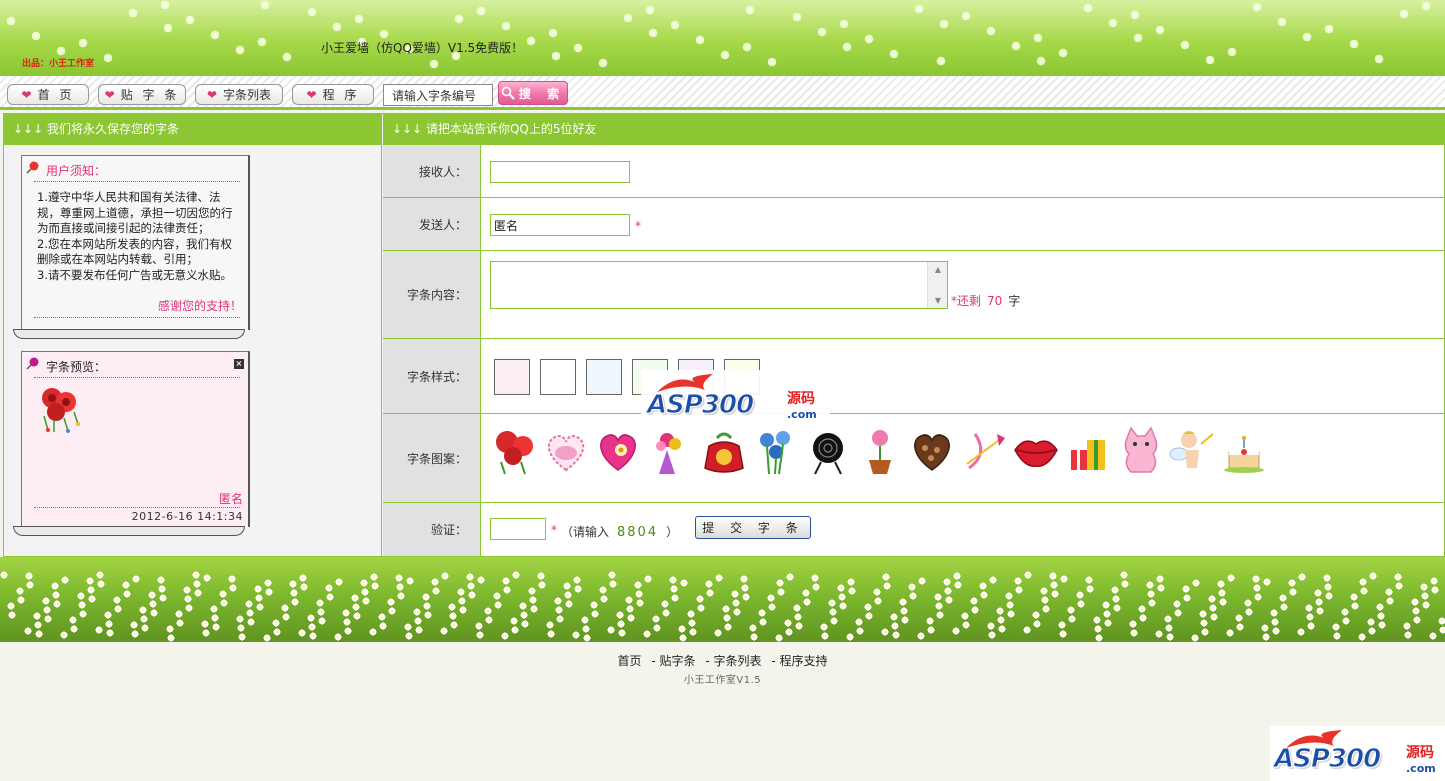 The height and width of the screenshot is (781, 1445). Describe the element at coordinates (719, 285) in the screenshot. I see `content-textarea` at that location.